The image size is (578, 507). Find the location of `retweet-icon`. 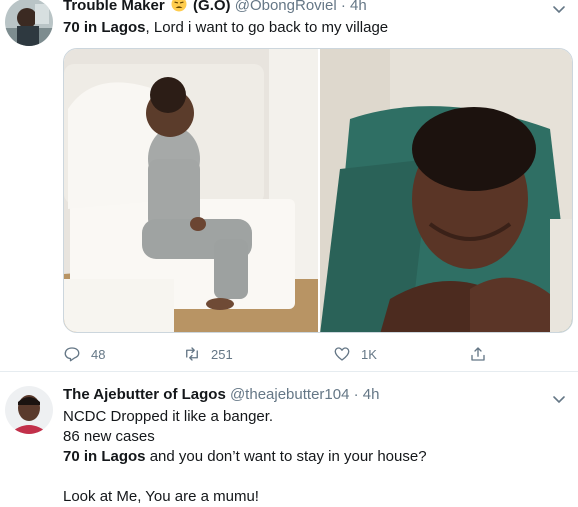

retweet-icon is located at coordinates (192, 354).